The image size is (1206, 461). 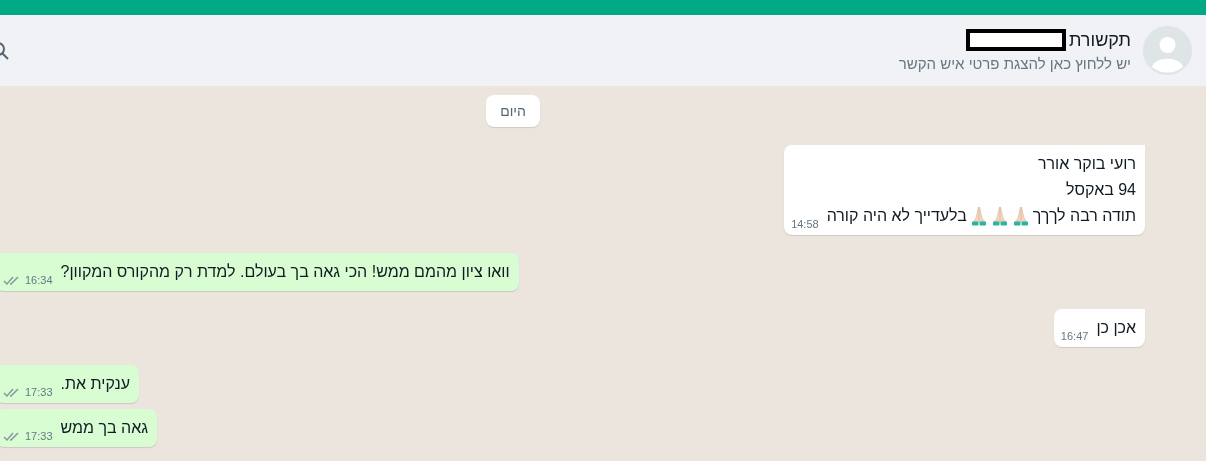 I want to click on message-text: גאה בך ממש, so click(x=104, y=428).